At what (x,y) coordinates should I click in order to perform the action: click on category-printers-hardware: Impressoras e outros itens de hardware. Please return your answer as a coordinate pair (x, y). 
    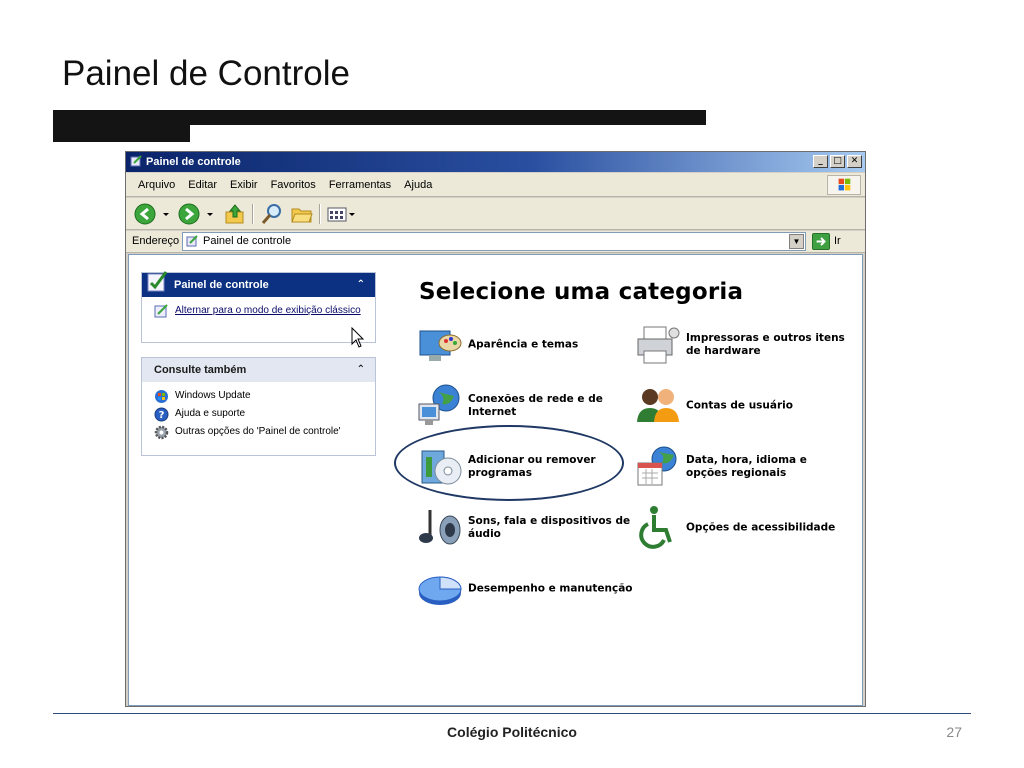
    Looking at the image, I should click on (739, 345).